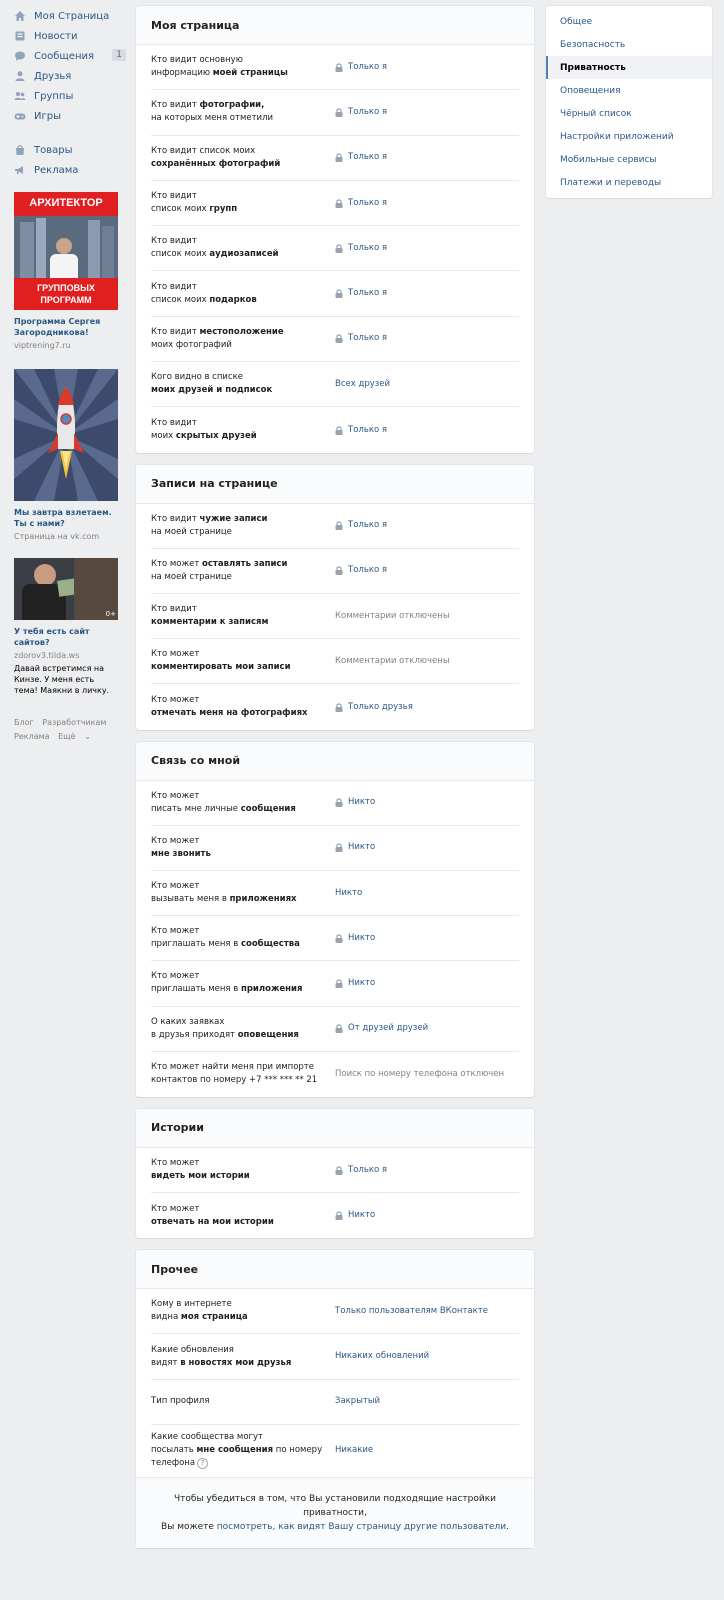 This screenshot has width=724, height=1600. I want to click on setting-value-dropdown: Только пользователям ВКонтакте, so click(411, 1311).